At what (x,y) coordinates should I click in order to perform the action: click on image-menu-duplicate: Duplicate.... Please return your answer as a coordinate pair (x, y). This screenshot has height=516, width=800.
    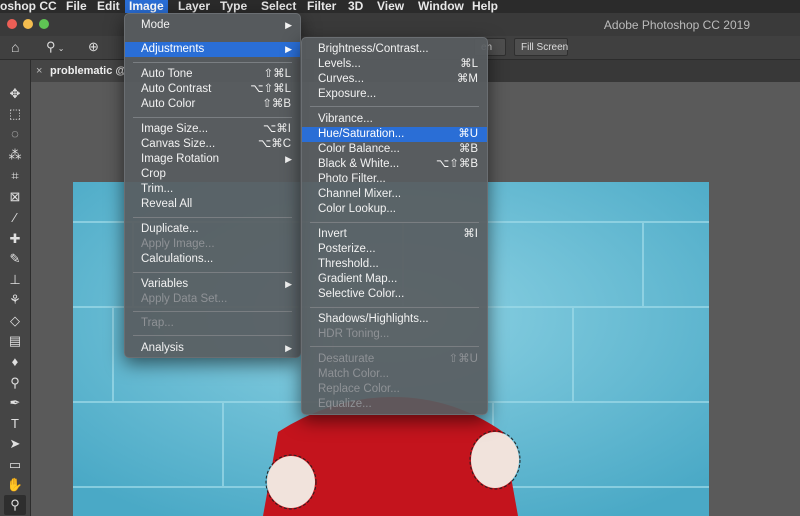
    Looking at the image, I should click on (212, 229).